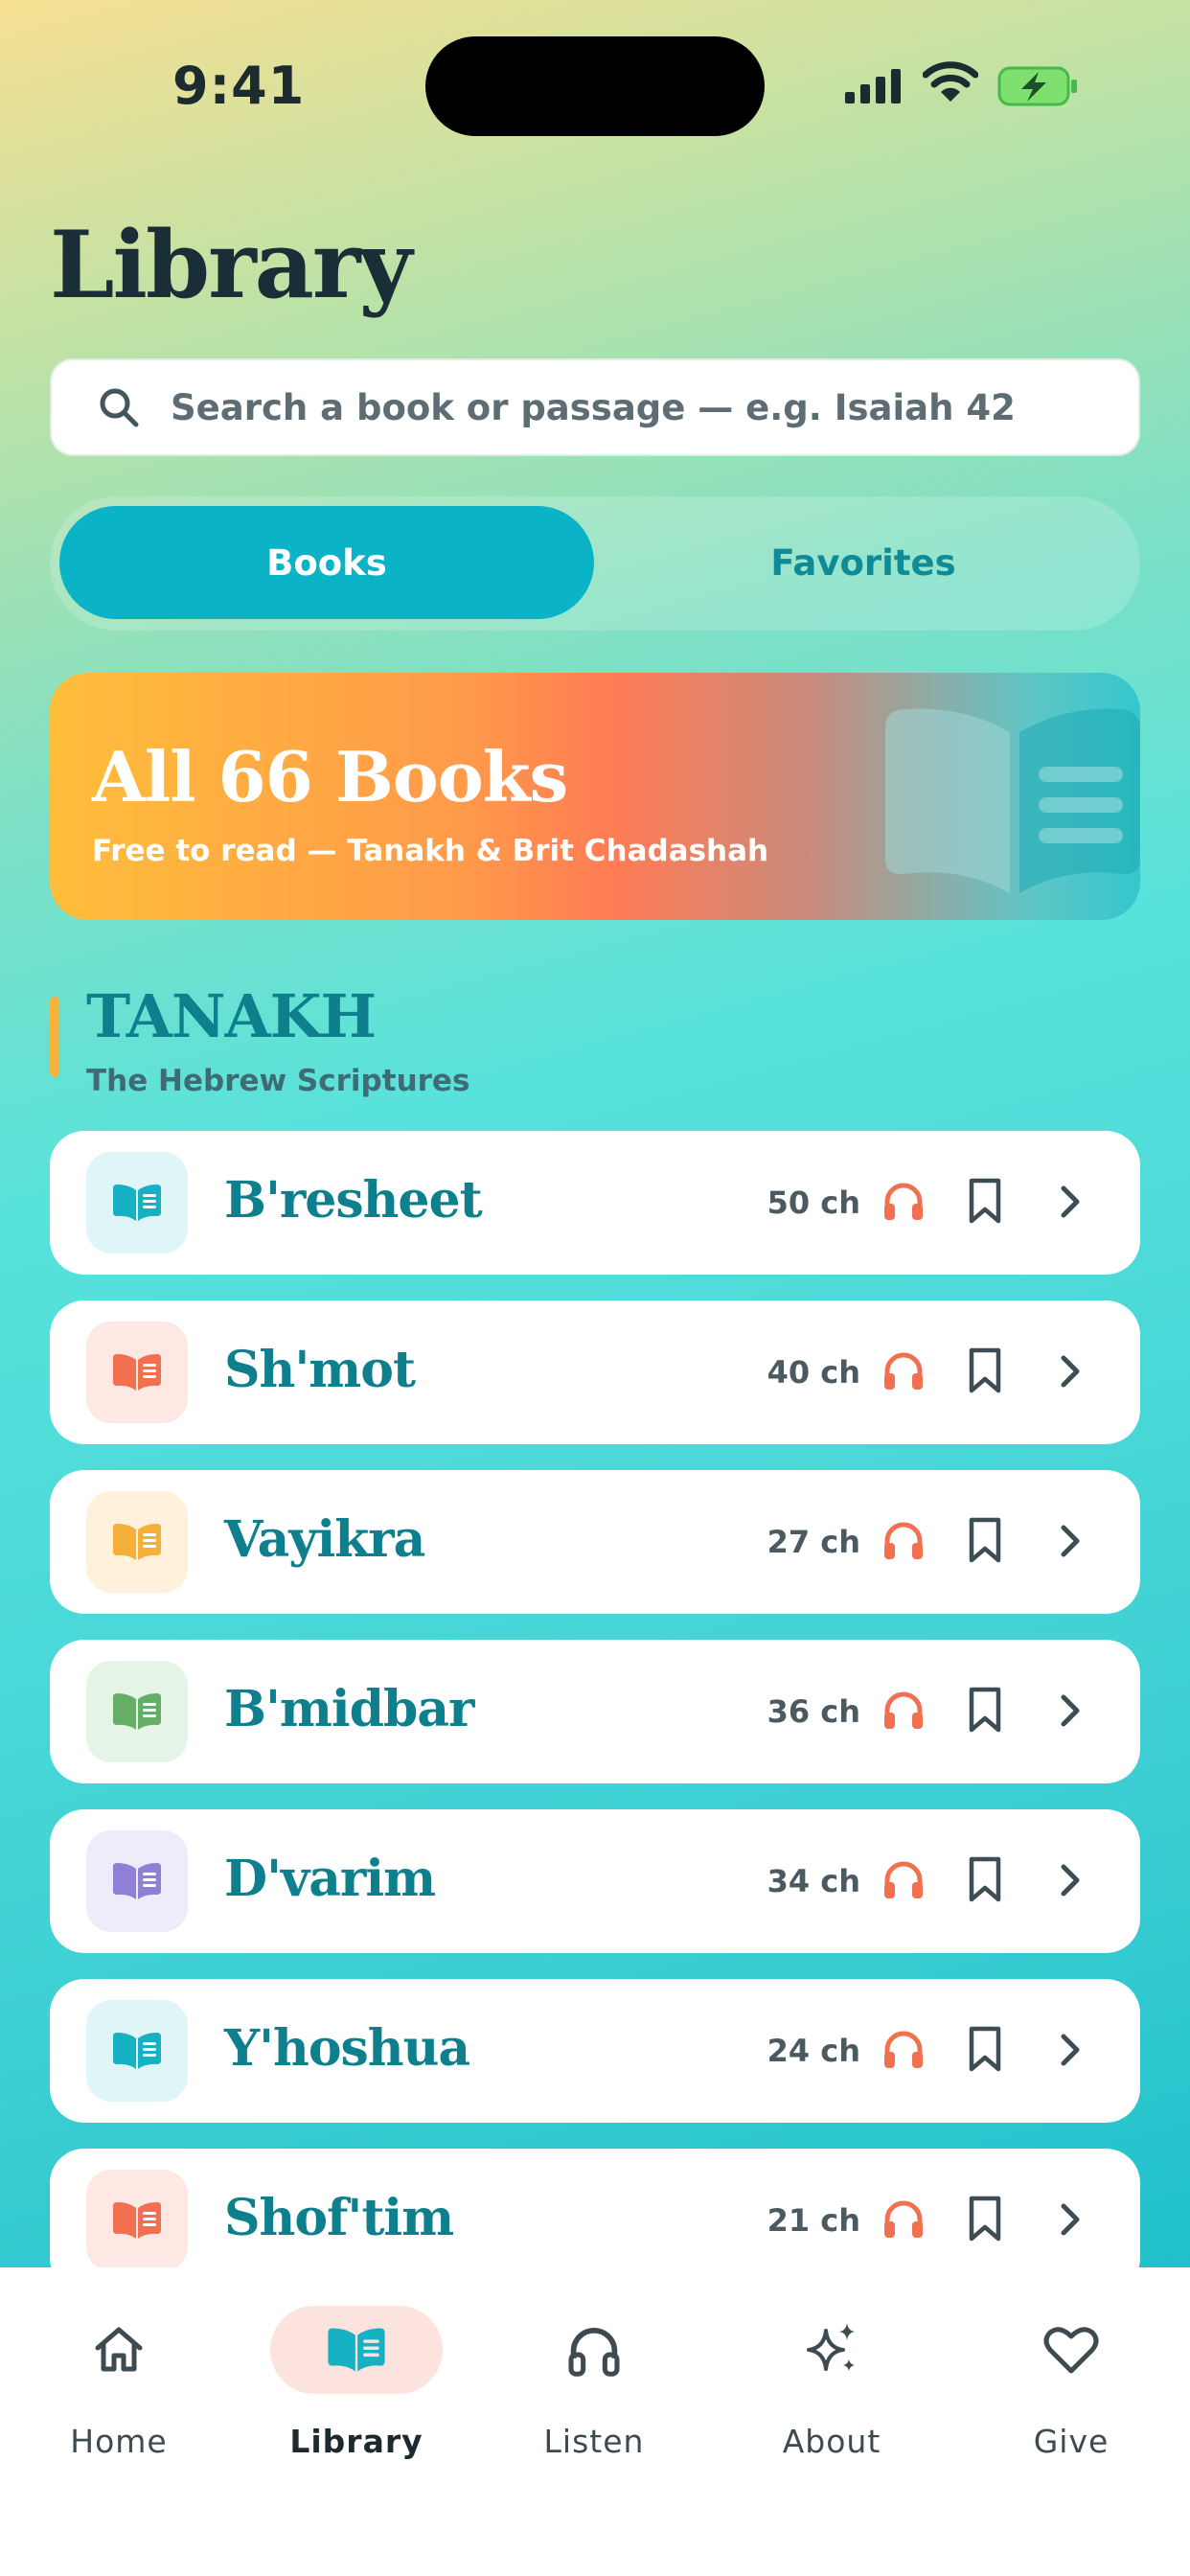  Describe the element at coordinates (278, 1081) in the screenshot. I see `section-subtitle: The Hebrew Scriptures` at that location.